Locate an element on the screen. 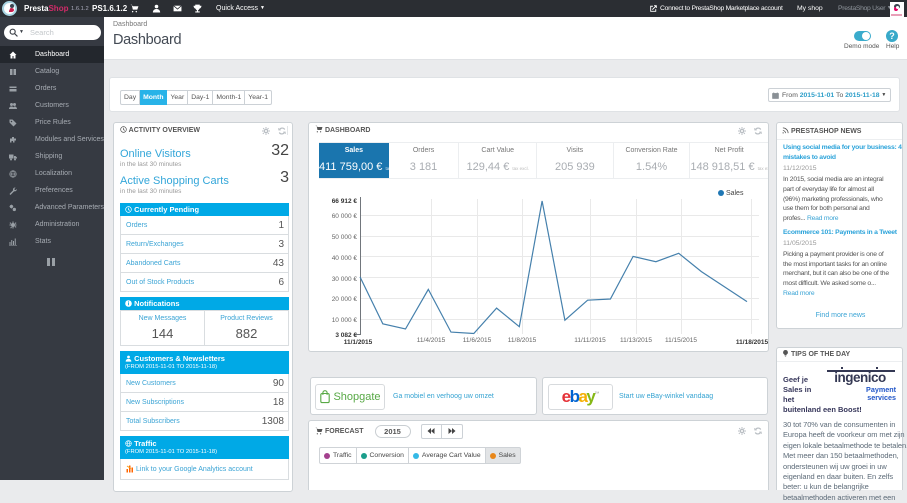 The width and height of the screenshot is (907, 503). svg-text: 11/11/2015 is located at coordinates (590, 340).